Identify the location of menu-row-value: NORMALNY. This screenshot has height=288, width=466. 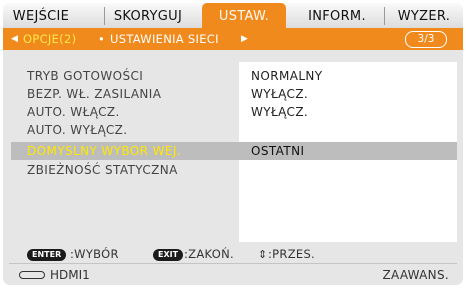
(287, 76).